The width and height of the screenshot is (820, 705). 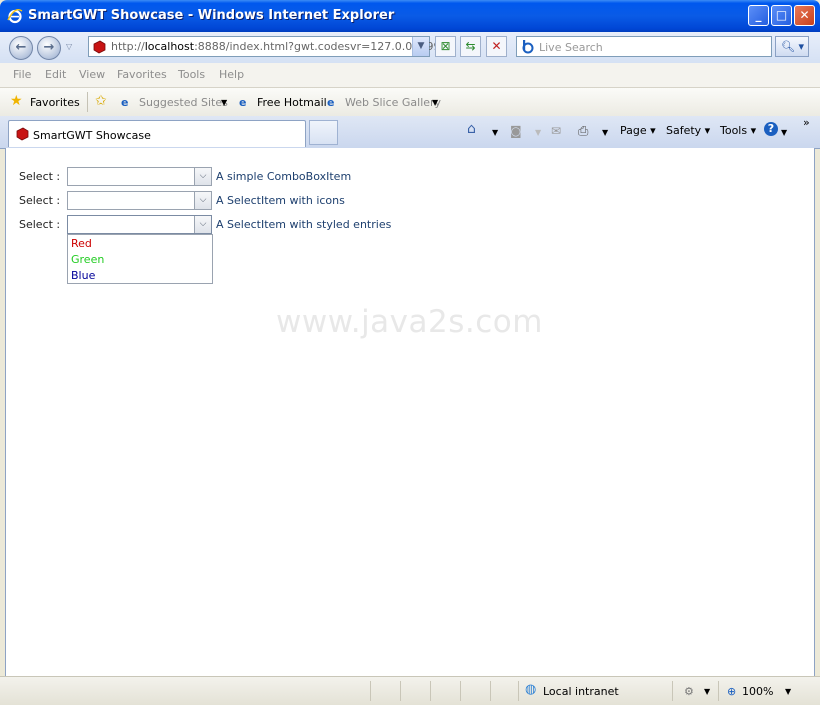 What do you see at coordinates (410, 690) in the screenshot?
I see `status-bar: ◍ Local intranet ⚙ ▼ ⊕ 100% ▼` at bounding box center [410, 690].